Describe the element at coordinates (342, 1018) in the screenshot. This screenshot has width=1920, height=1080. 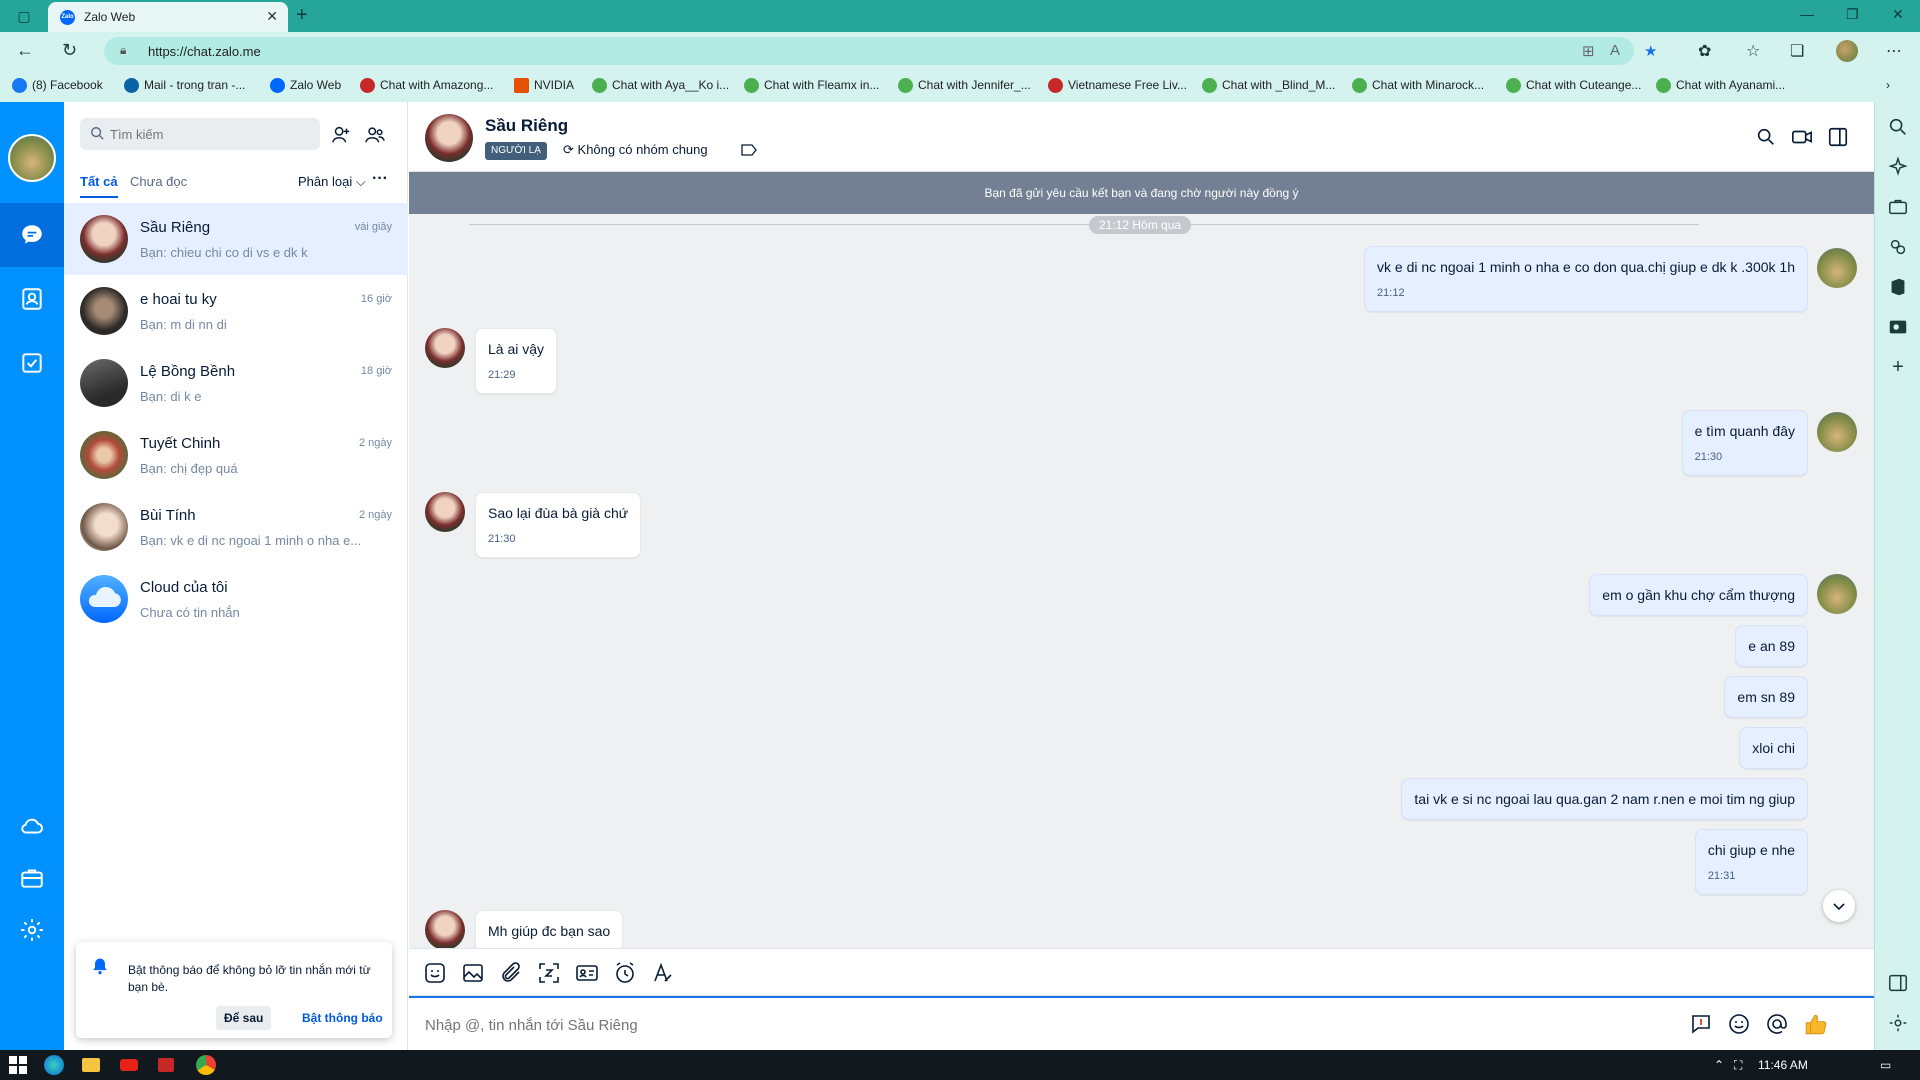
I see `enable-notifications-button: Bật thông báo` at that location.